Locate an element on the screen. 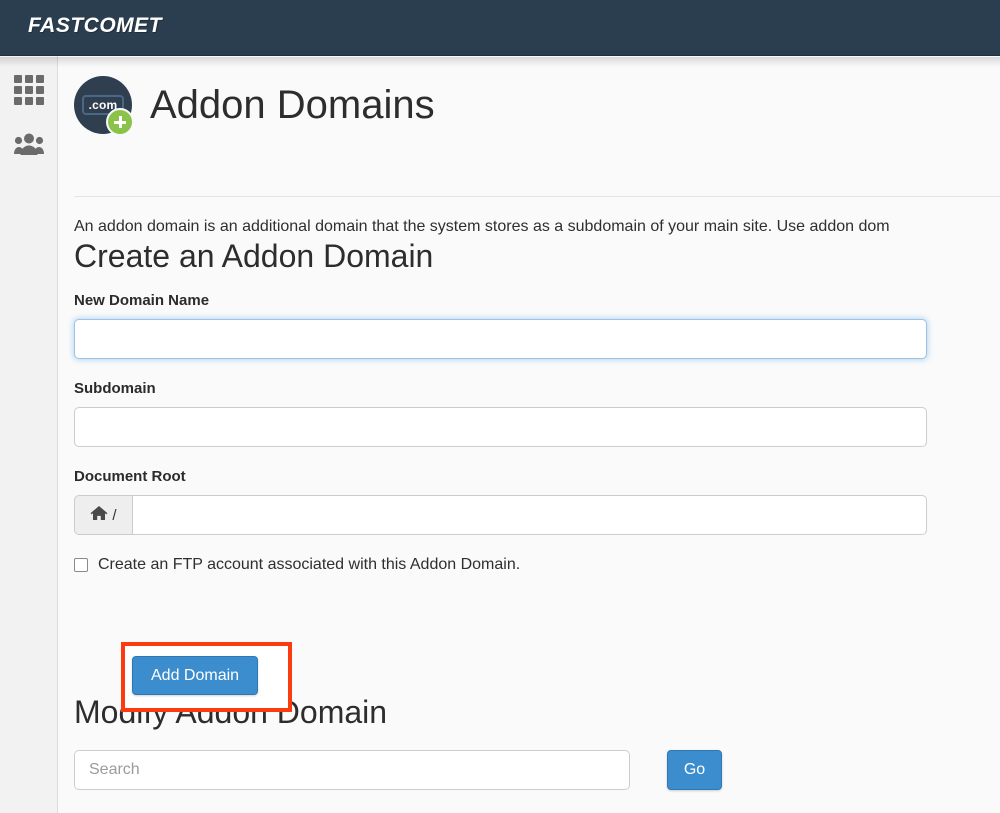 This screenshot has width=1000, height=813. domain-plus-icon: .com is located at coordinates (104, 106).